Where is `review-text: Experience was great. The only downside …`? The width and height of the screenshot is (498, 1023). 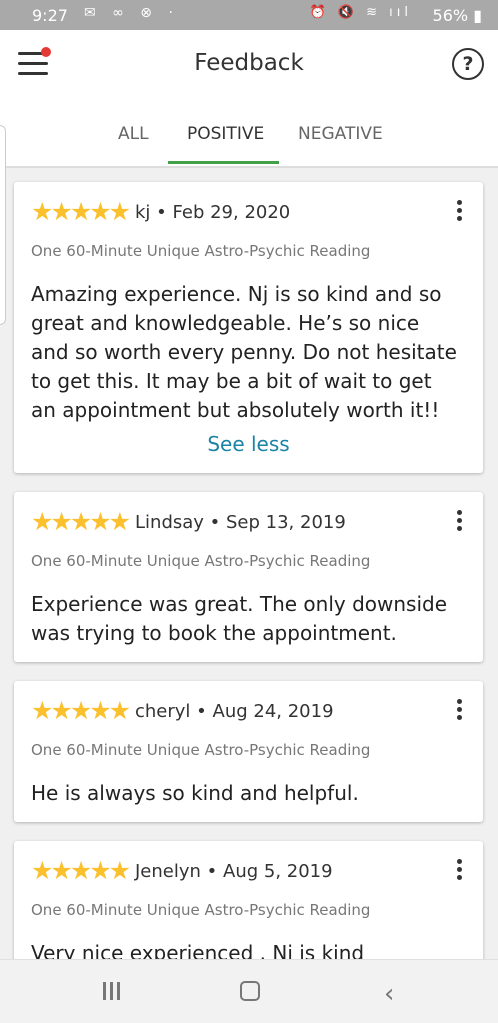 review-text: Experience was great. The only downside … is located at coordinates (239, 618).